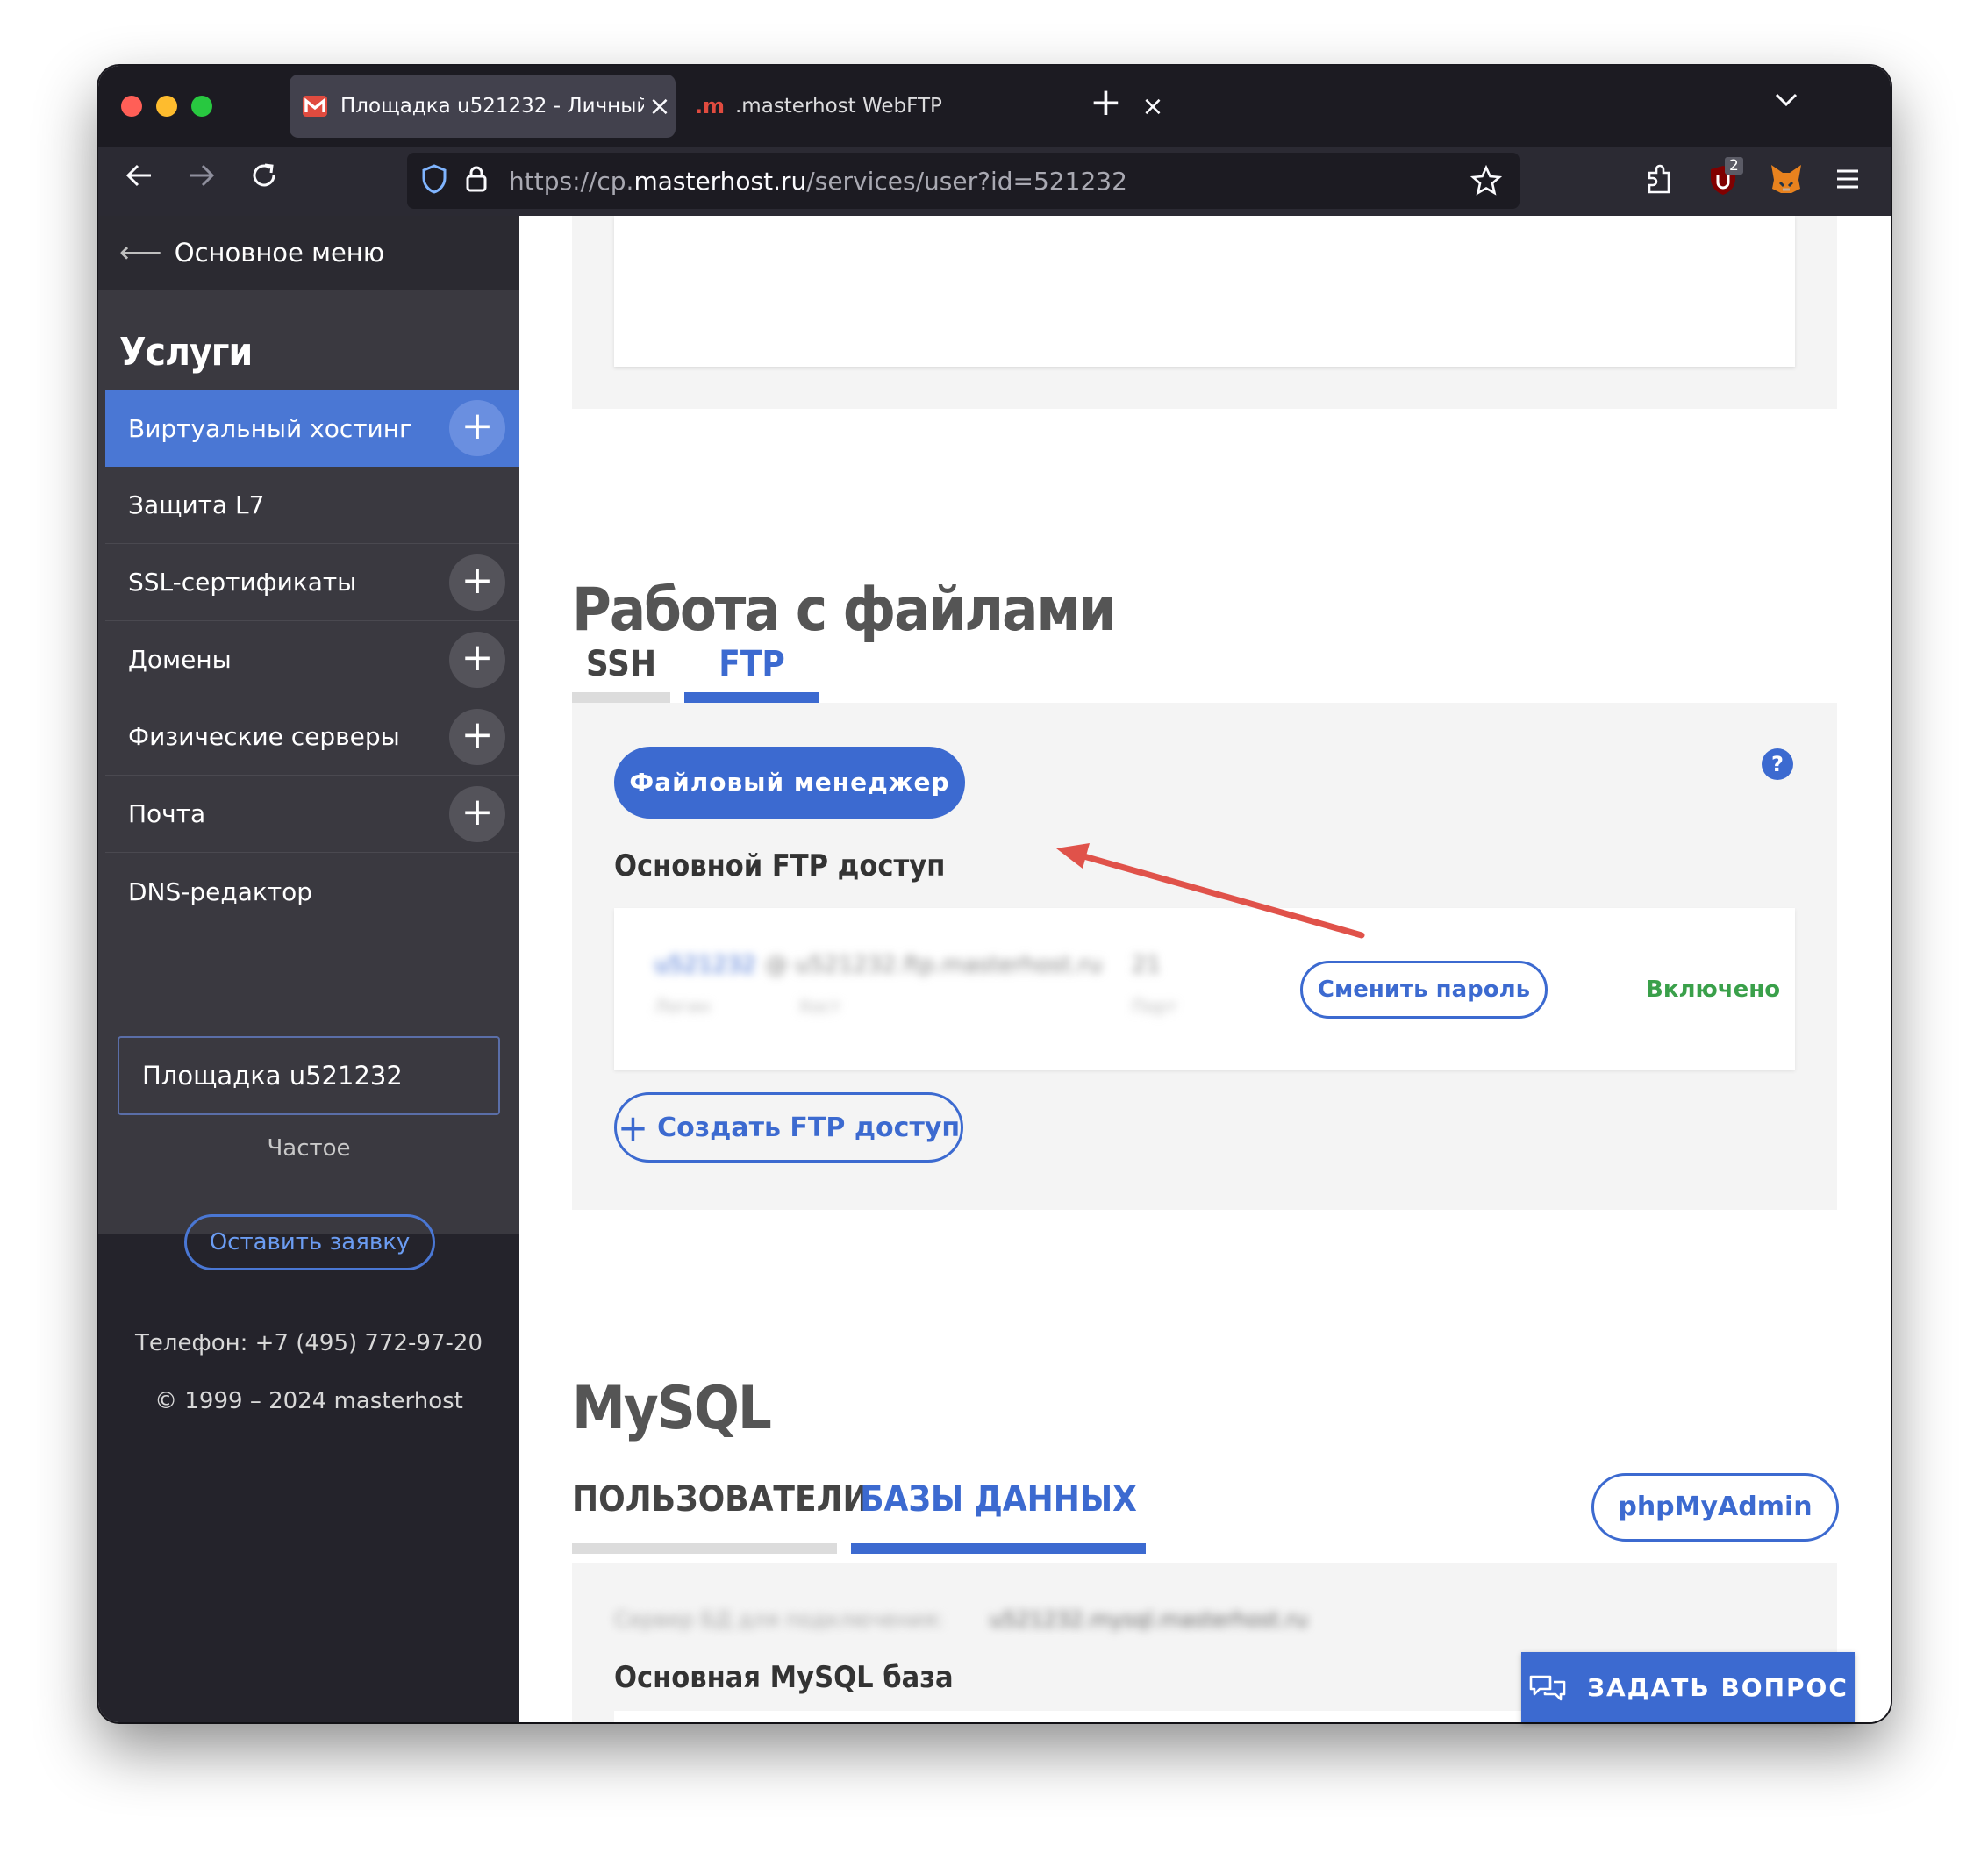 The width and height of the screenshot is (1988, 1853). What do you see at coordinates (1786, 99) in the screenshot?
I see `tab-list-chevron-icon` at bounding box center [1786, 99].